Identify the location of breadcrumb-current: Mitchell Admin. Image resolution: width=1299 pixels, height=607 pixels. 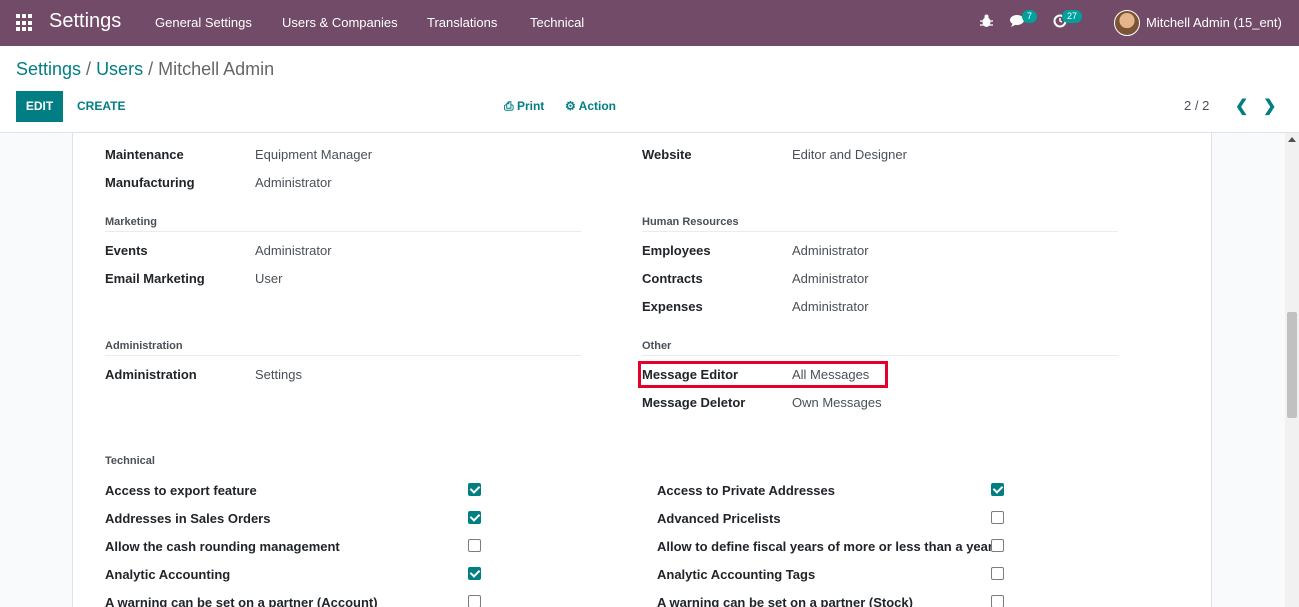
(216, 69).